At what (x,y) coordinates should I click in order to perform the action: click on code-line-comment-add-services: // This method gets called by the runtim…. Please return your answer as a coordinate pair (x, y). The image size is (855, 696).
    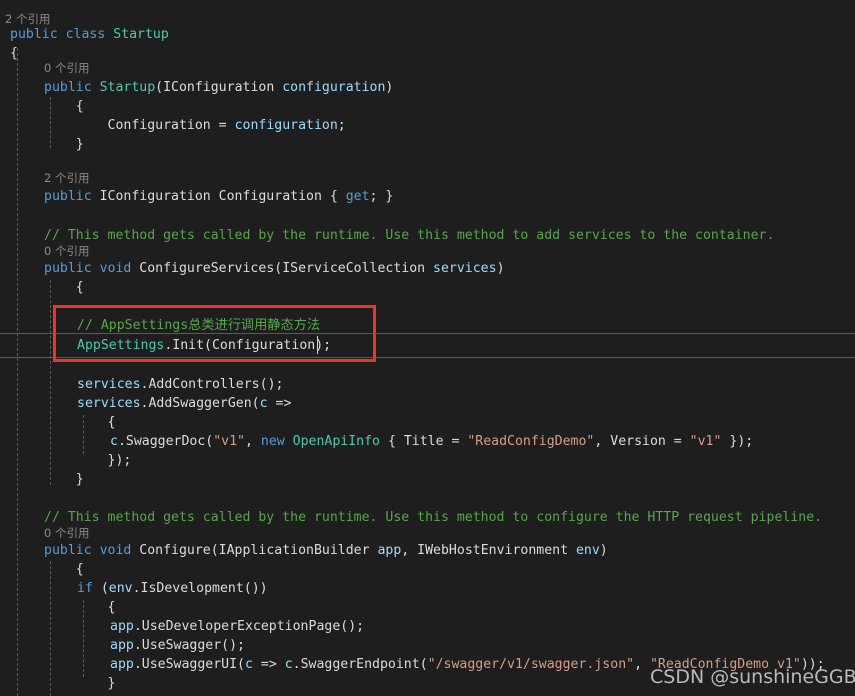
    Looking at the image, I should click on (409, 235).